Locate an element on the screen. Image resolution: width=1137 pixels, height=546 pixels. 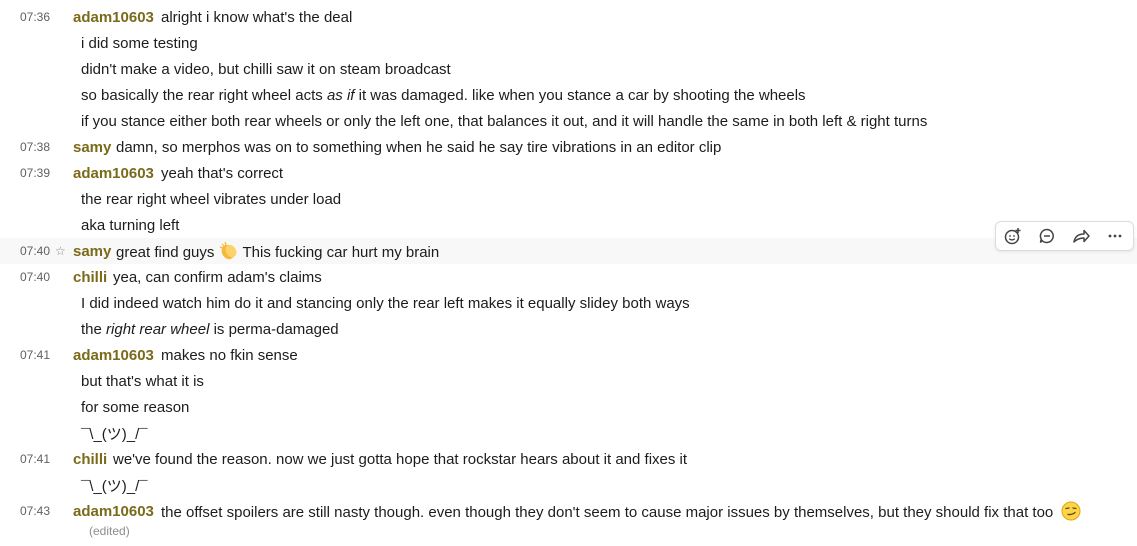
add-reaction-icon is located at coordinates (1012, 236).